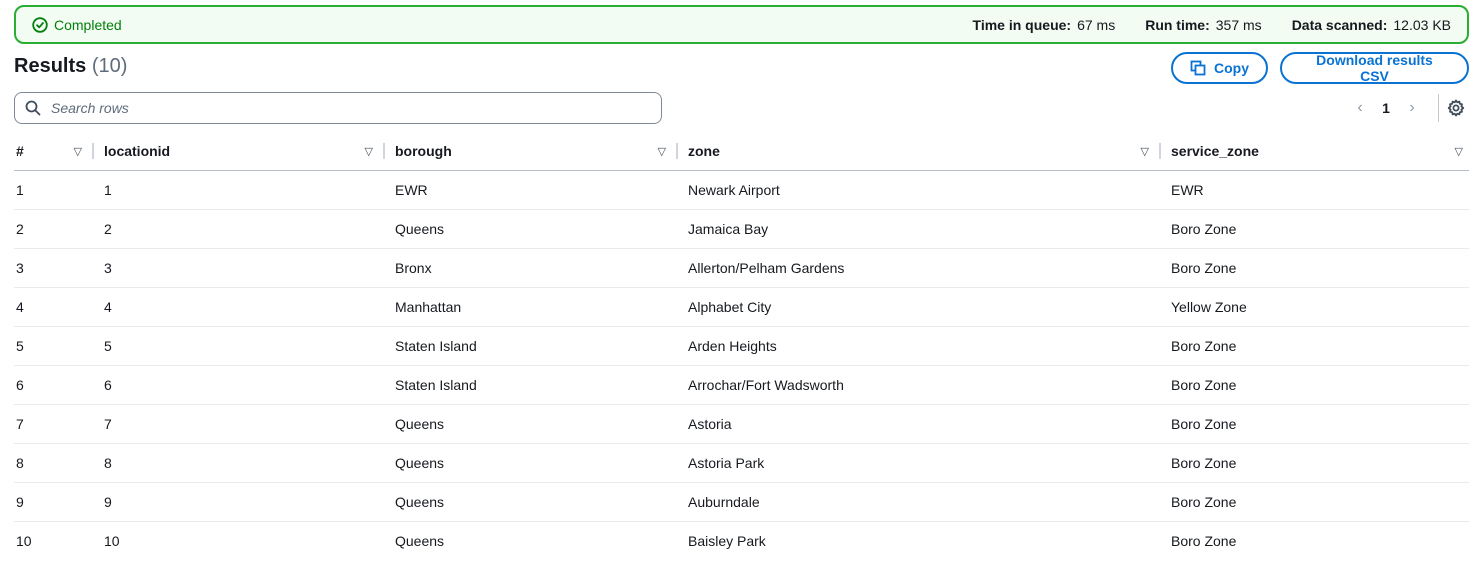 Image resolution: width=1483 pixels, height=561 pixels. Describe the element at coordinates (54, 502) in the screenshot. I see `table-cell-row-number: 9` at that location.